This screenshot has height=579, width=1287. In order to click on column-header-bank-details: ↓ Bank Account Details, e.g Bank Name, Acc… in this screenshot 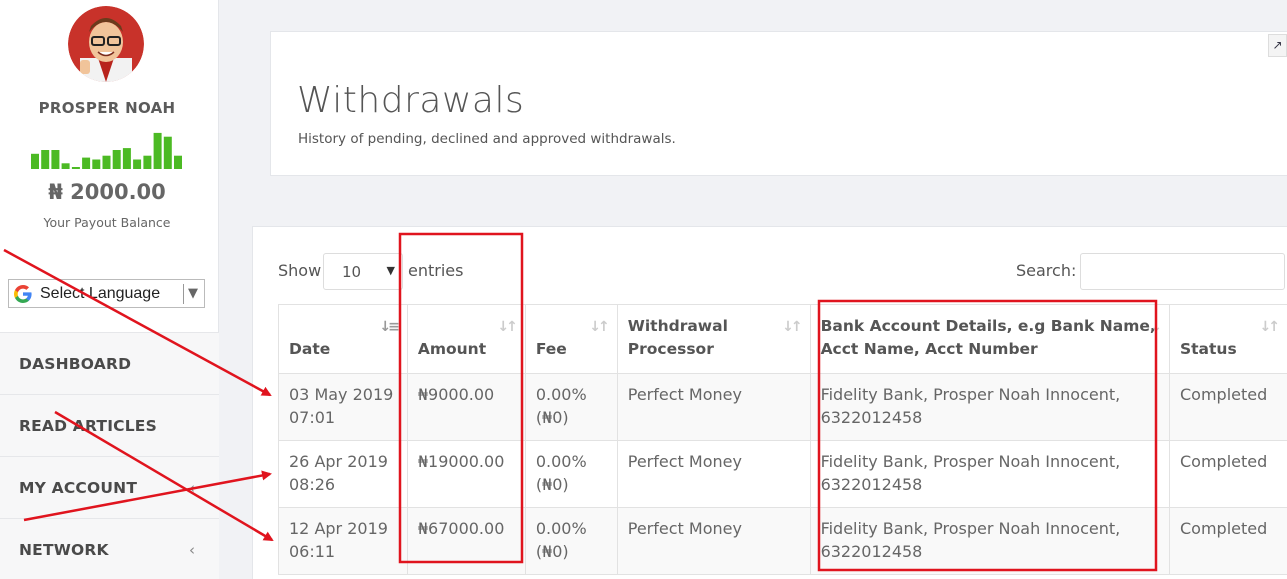, I will do `click(989, 339)`.